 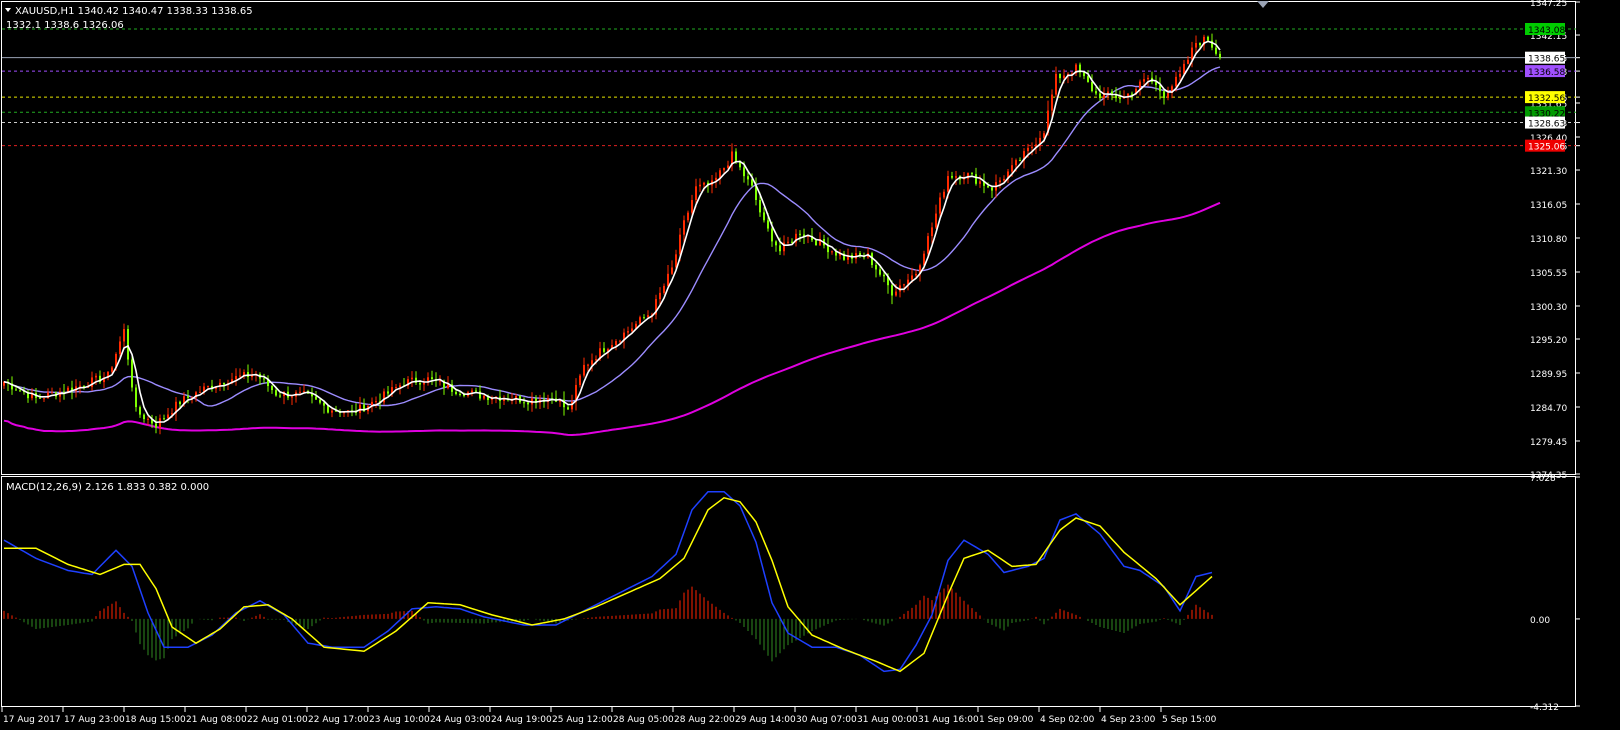 I want to click on svg-text: 1336.58, so click(x=1546, y=73).